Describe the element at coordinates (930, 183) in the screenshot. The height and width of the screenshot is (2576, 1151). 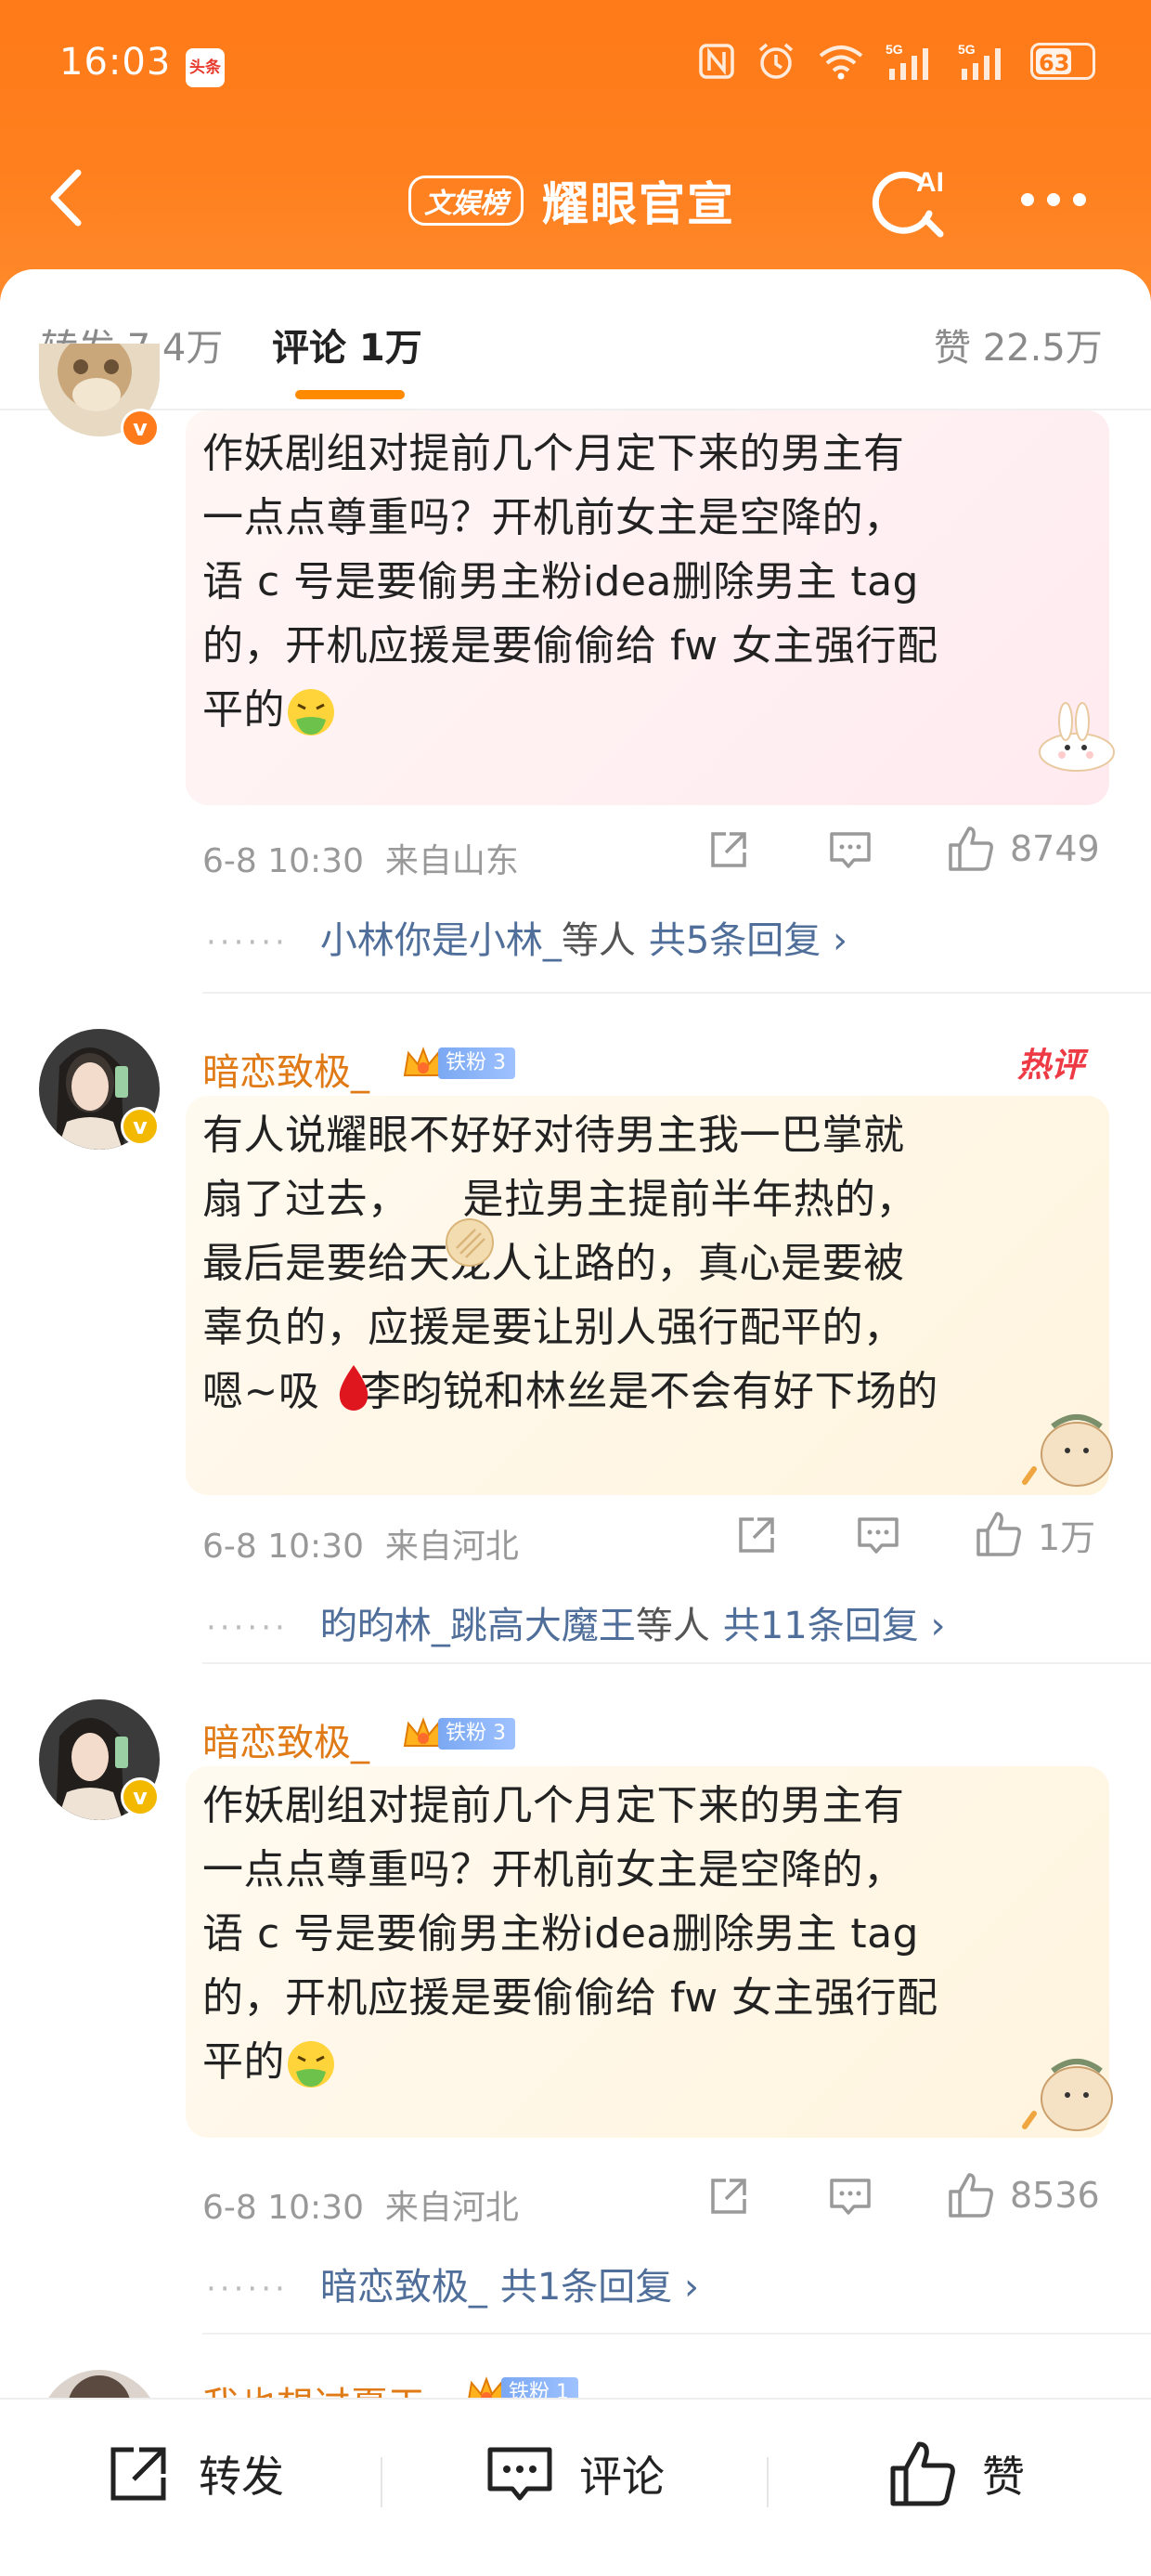
I see `svg-text: AI` at that location.